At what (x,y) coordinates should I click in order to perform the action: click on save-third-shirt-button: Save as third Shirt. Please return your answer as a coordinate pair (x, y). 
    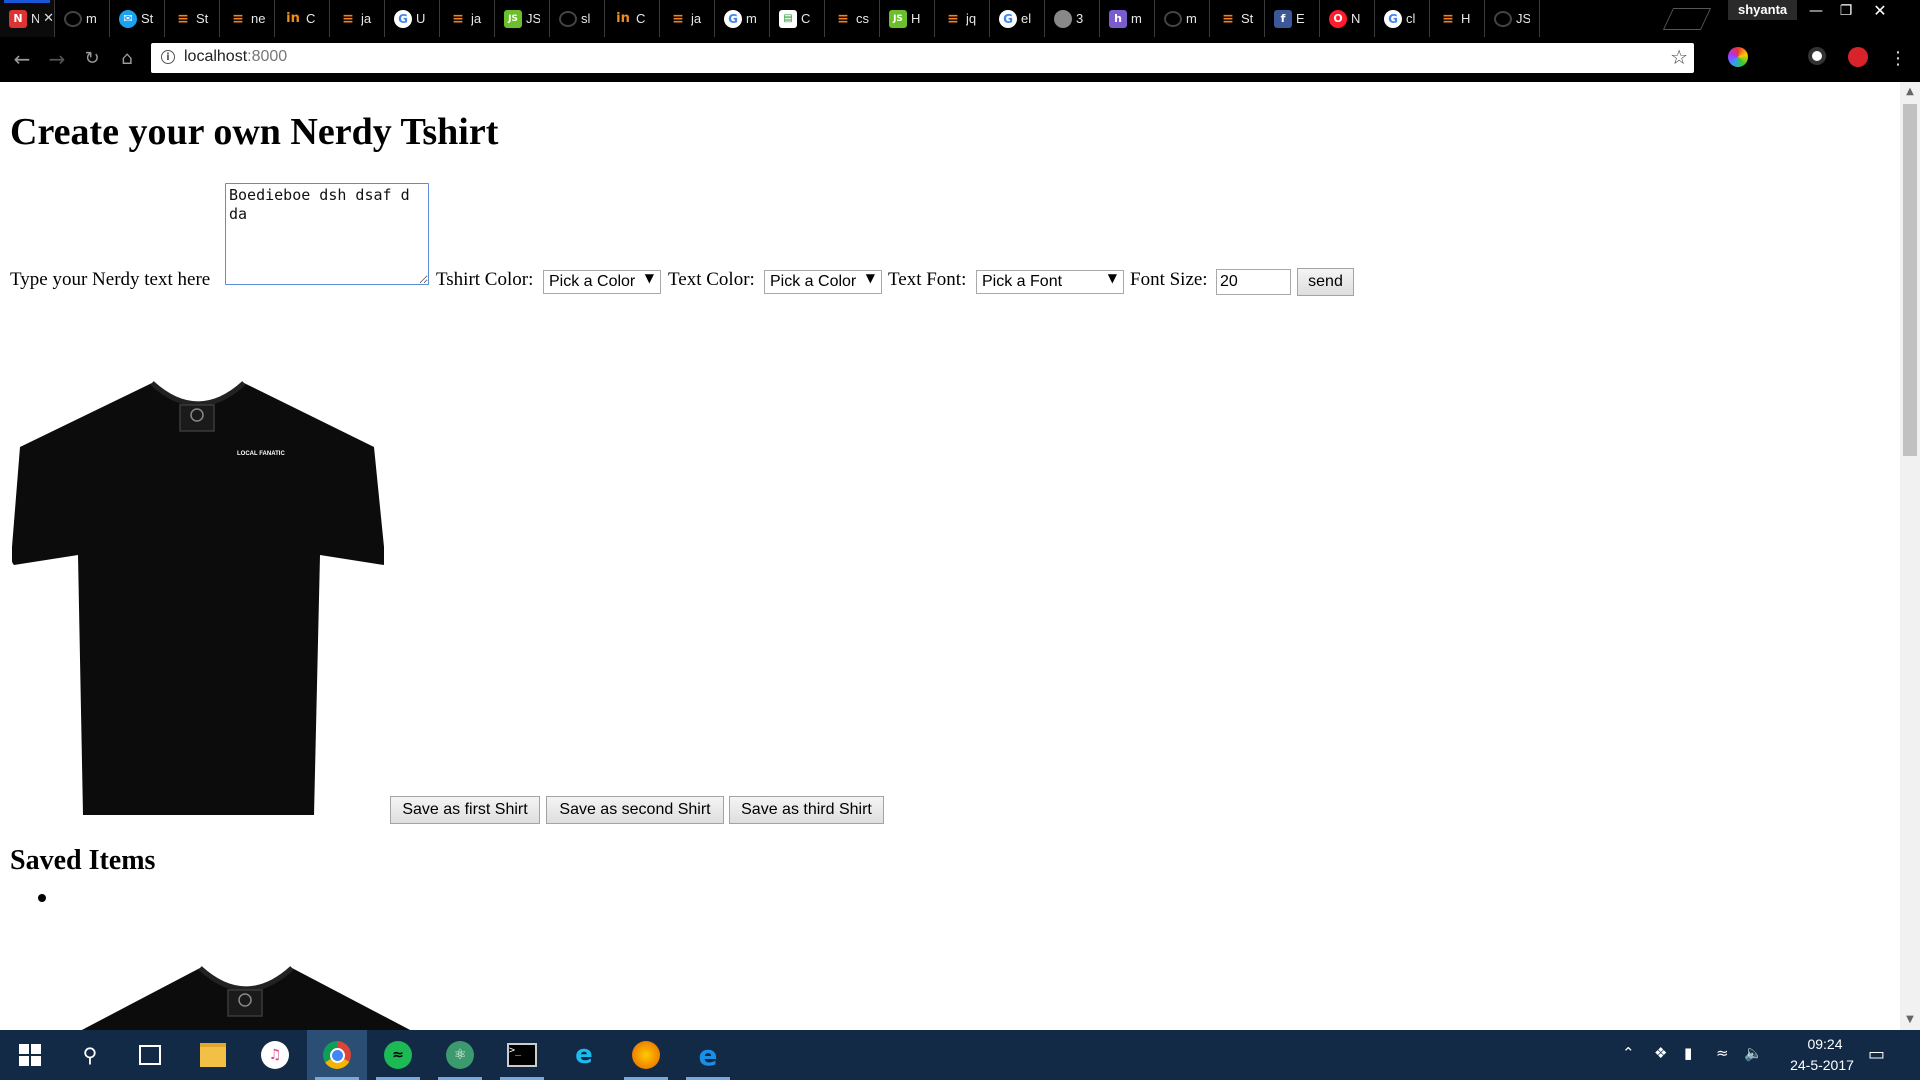
    Looking at the image, I should click on (806, 810).